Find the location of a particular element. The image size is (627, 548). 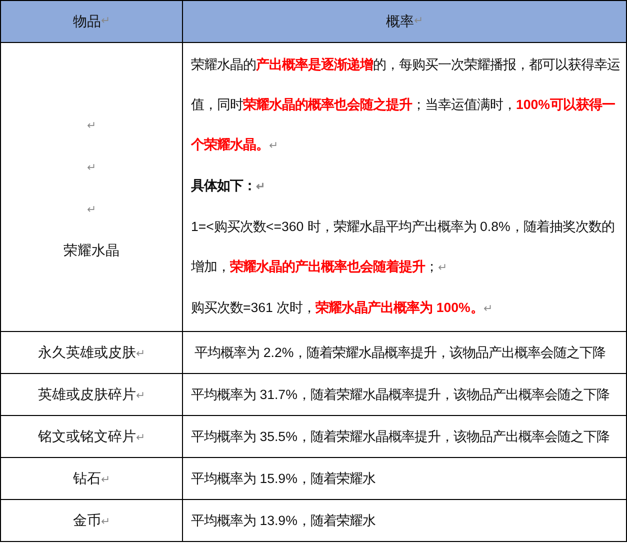

paragraph: 英雄或皮肤碎片↵ is located at coordinates (91, 394).